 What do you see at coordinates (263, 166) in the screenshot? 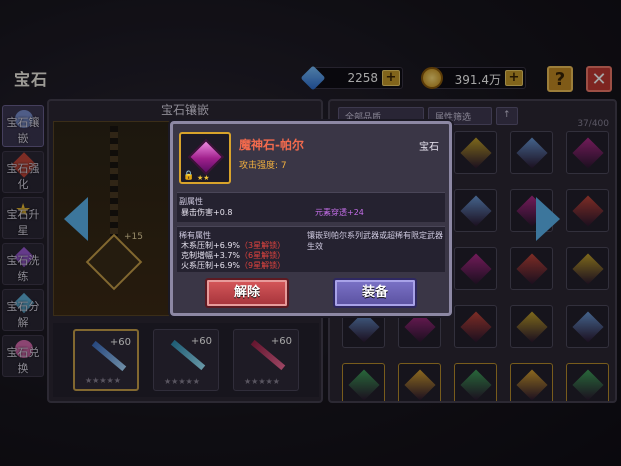
I see `attack-strength: 攻击强度: 7` at bounding box center [263, 166].